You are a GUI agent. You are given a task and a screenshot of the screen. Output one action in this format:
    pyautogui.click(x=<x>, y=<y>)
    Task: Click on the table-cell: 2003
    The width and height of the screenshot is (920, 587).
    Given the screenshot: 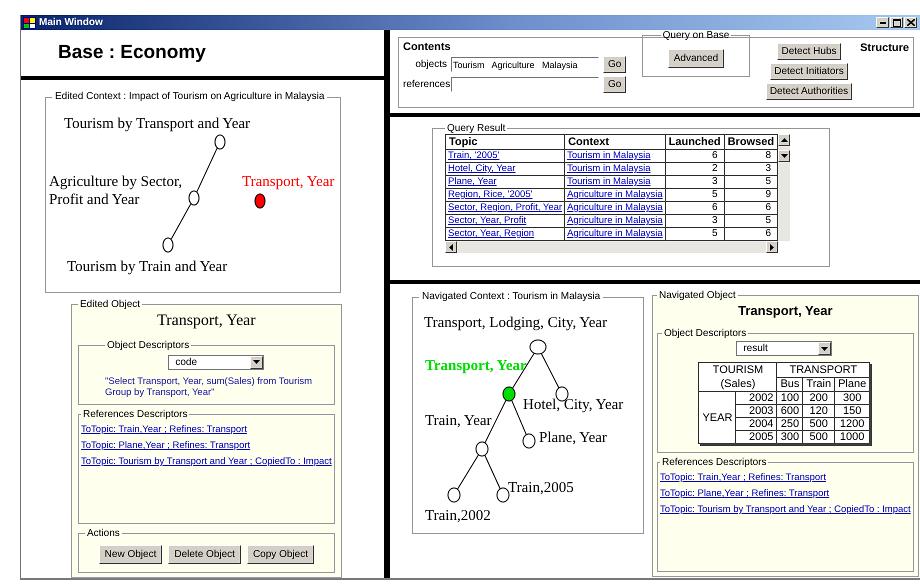 What is the action you would take?
    pyautogui.click(x=756, y=411)
    